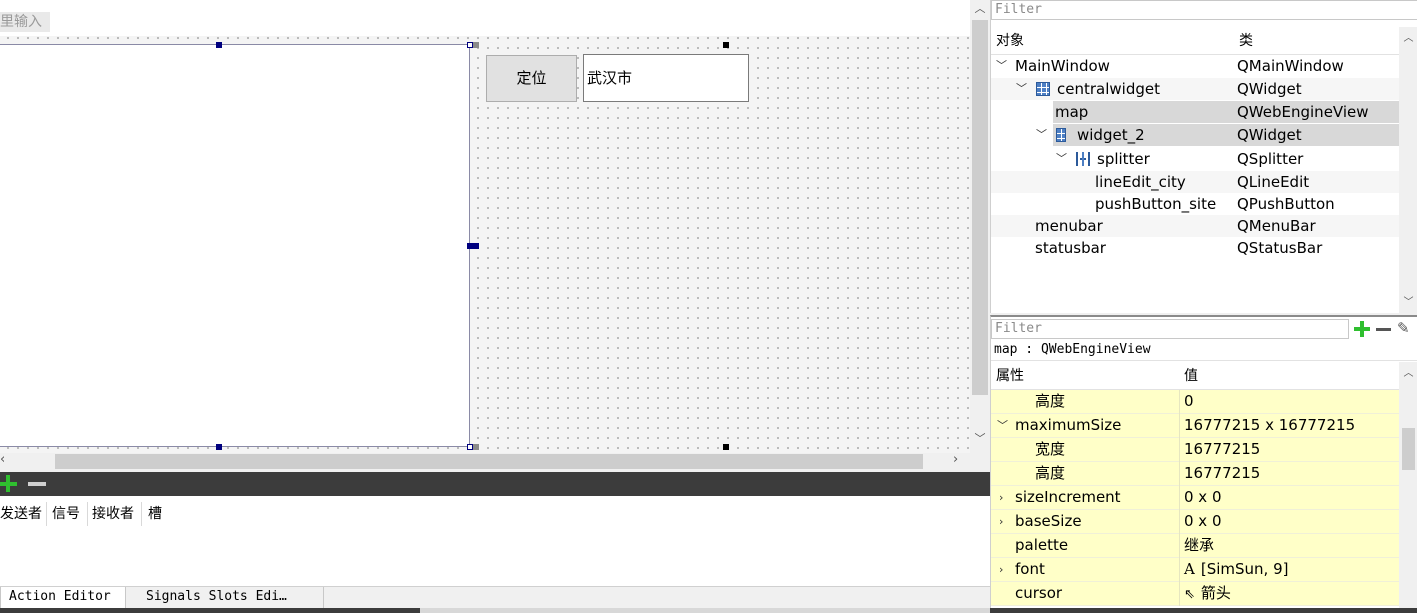 This screenshot has height=613, width=1417. Describe the element at coordinates (1068, 497) in the screenshot. I see `property-name: sizeIncrement` at that location.